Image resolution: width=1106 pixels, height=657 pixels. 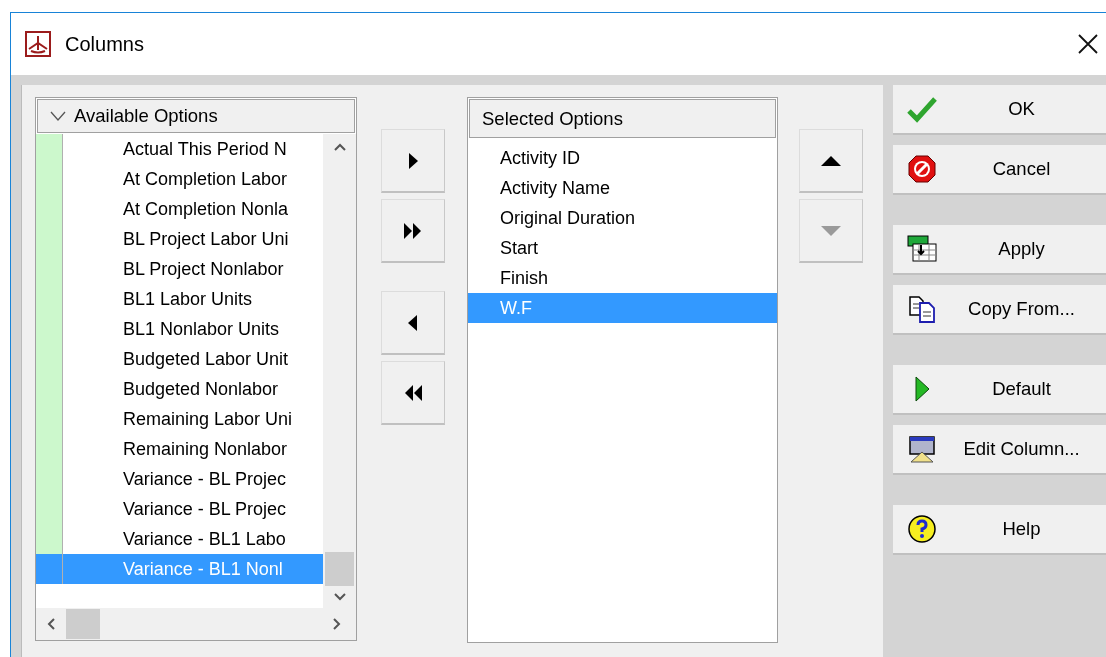 I want to click on list-item: Variance - BL1 Labo, so click(x=193, y=539).